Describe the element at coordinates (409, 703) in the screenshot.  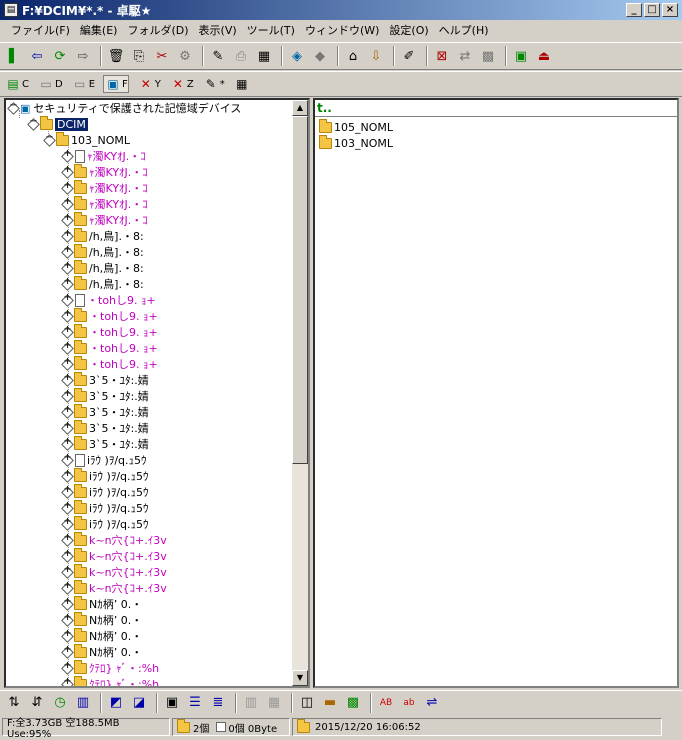
I see `lowercase-icon: ab` at that location.